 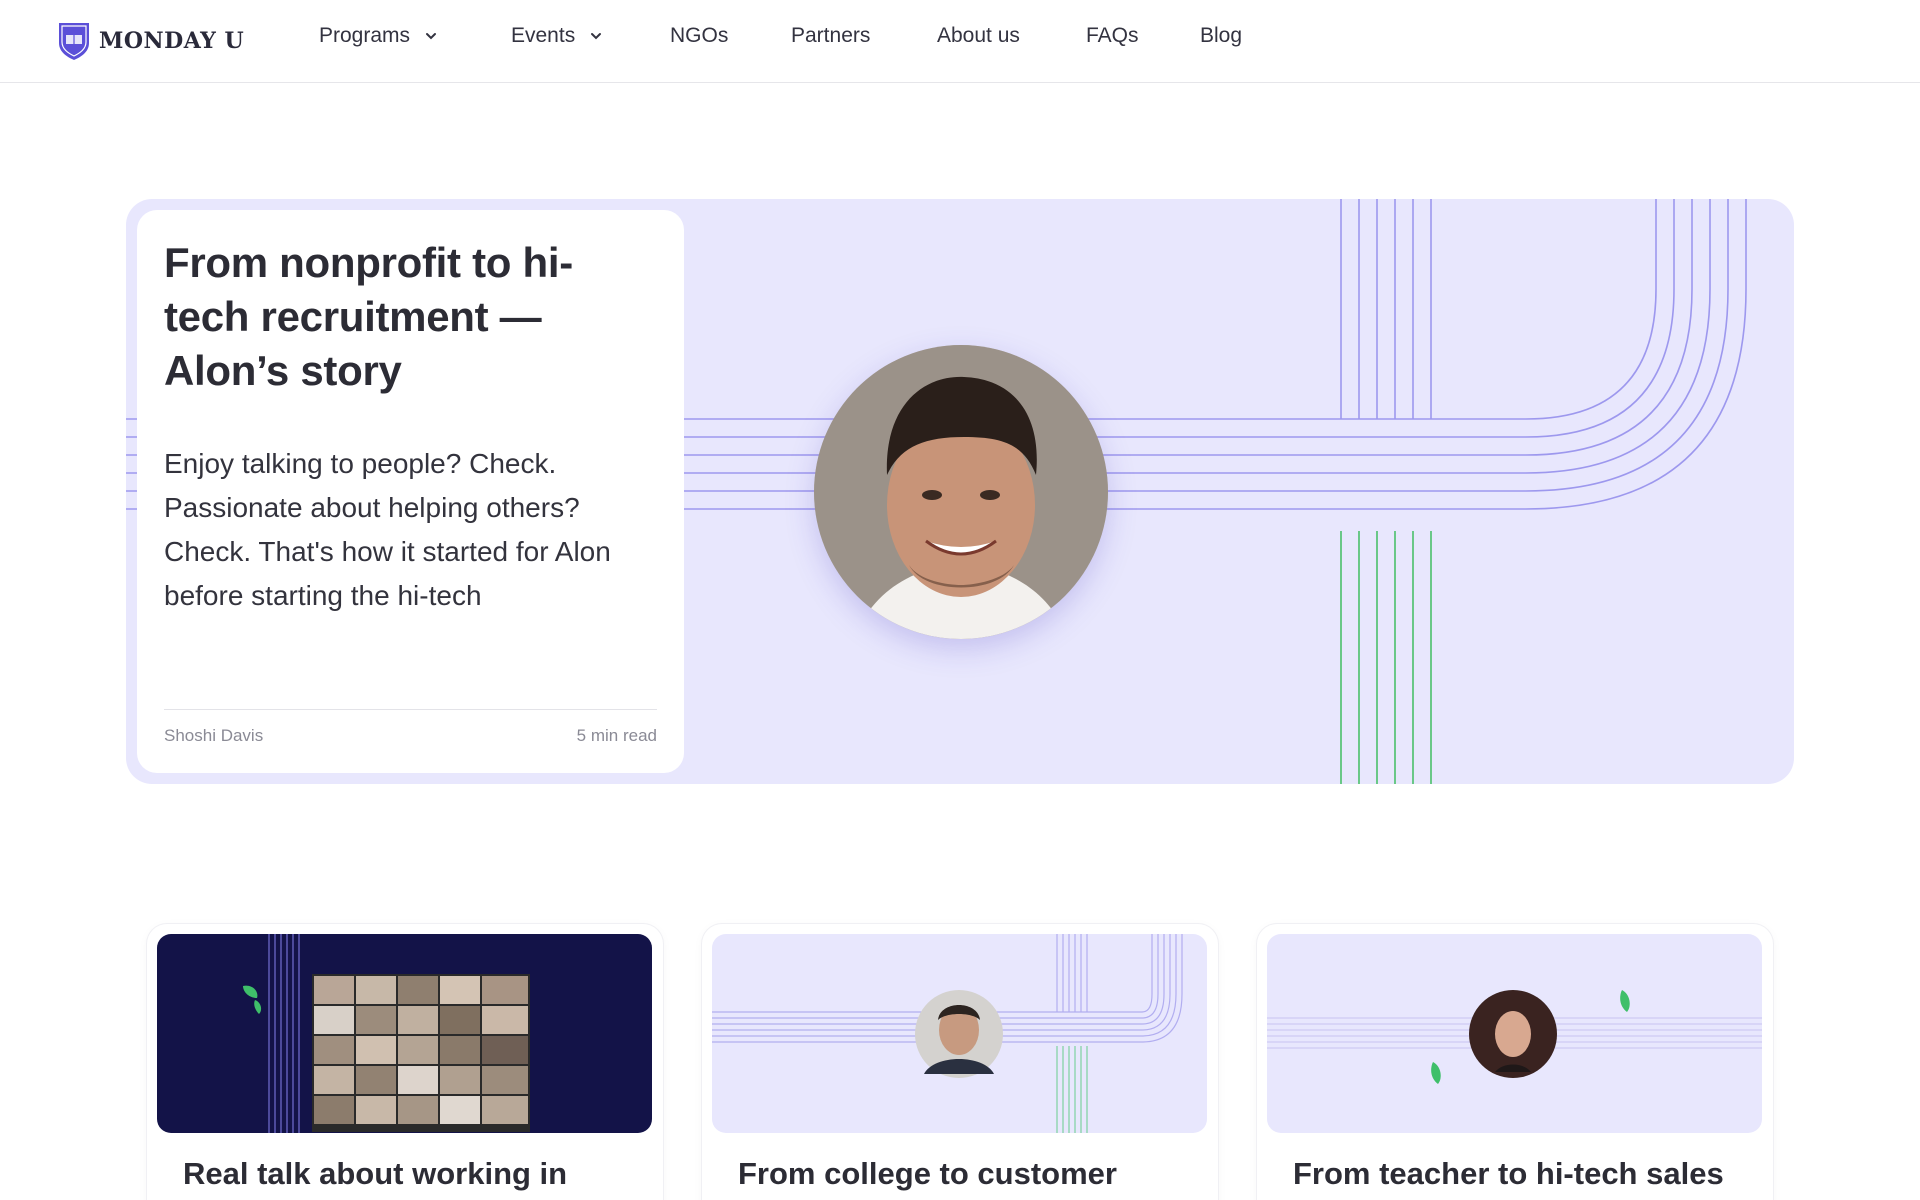 I want to click on nav-item-partners: Partners, so click(x=830, y=36).